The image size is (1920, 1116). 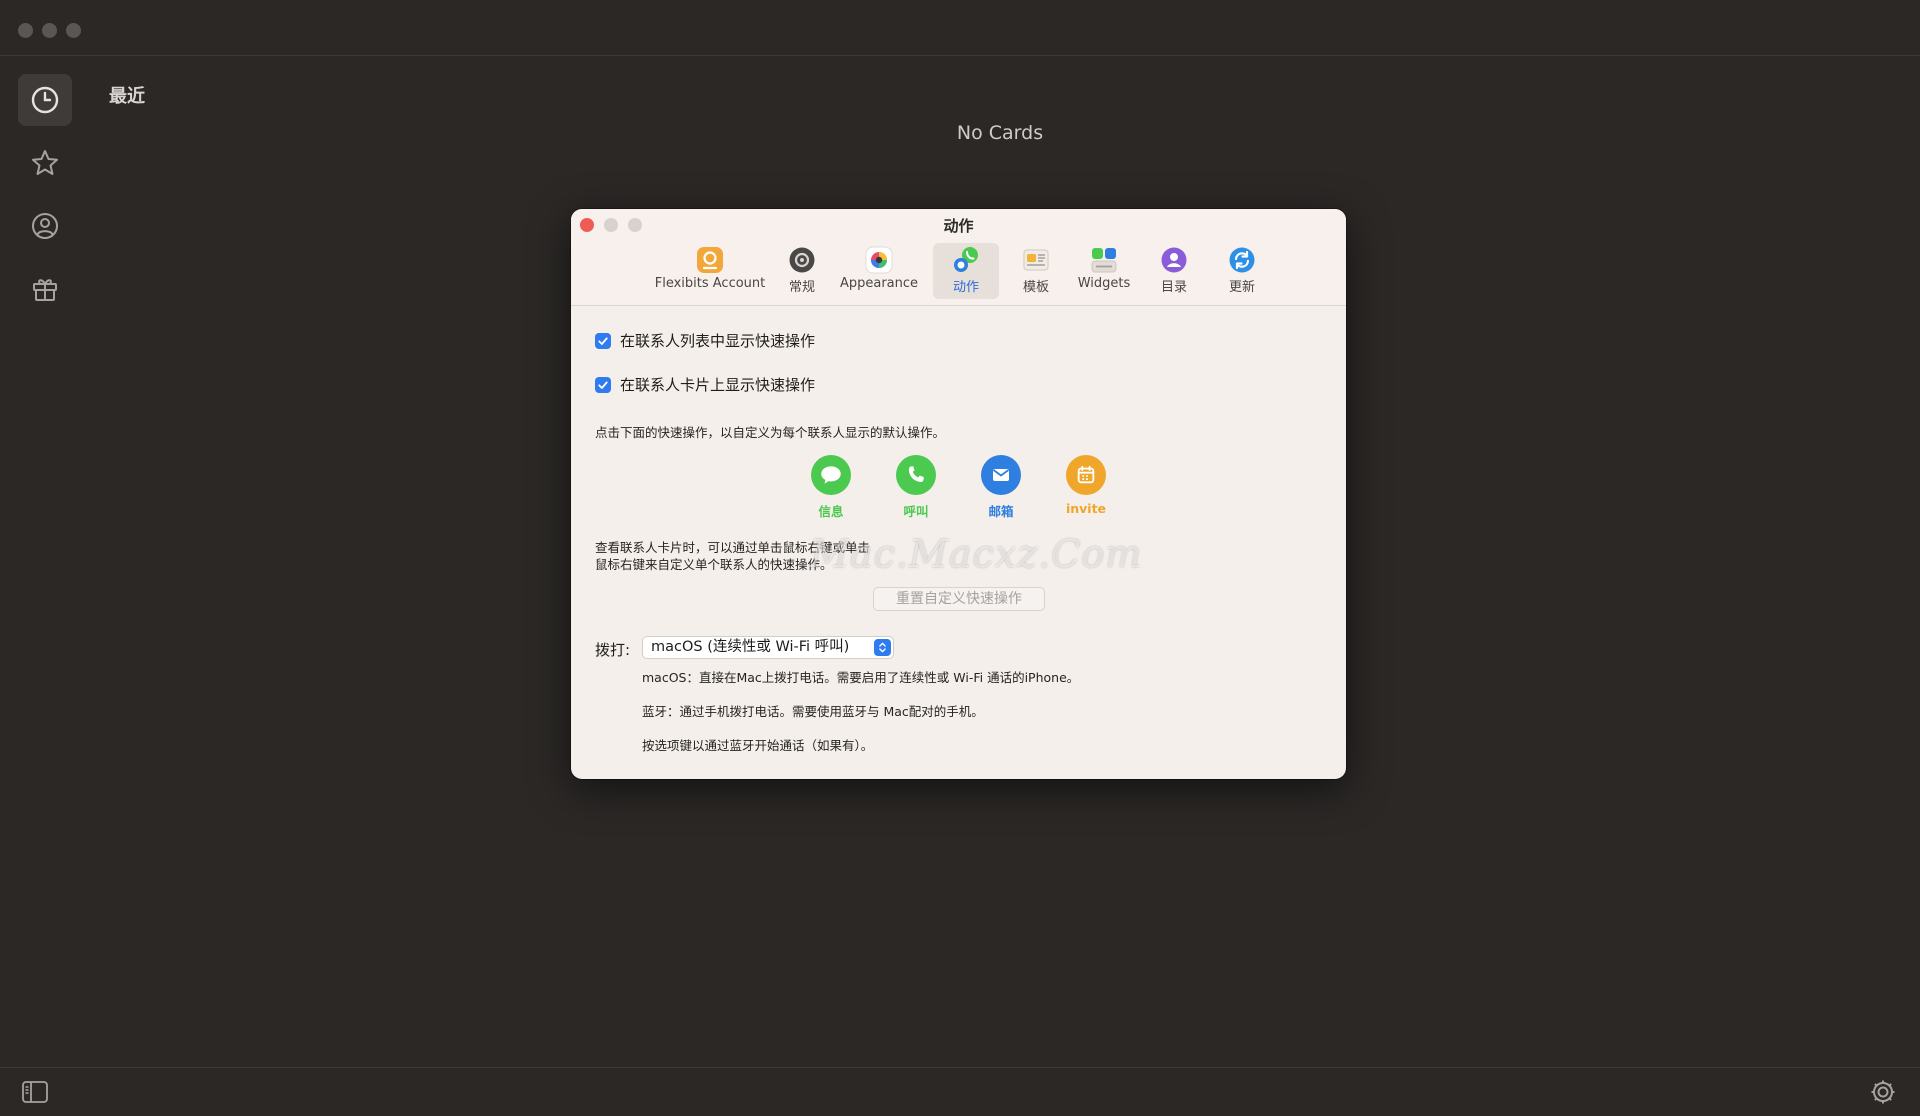 I want to click on account-icon, so click(x=710, y=260).